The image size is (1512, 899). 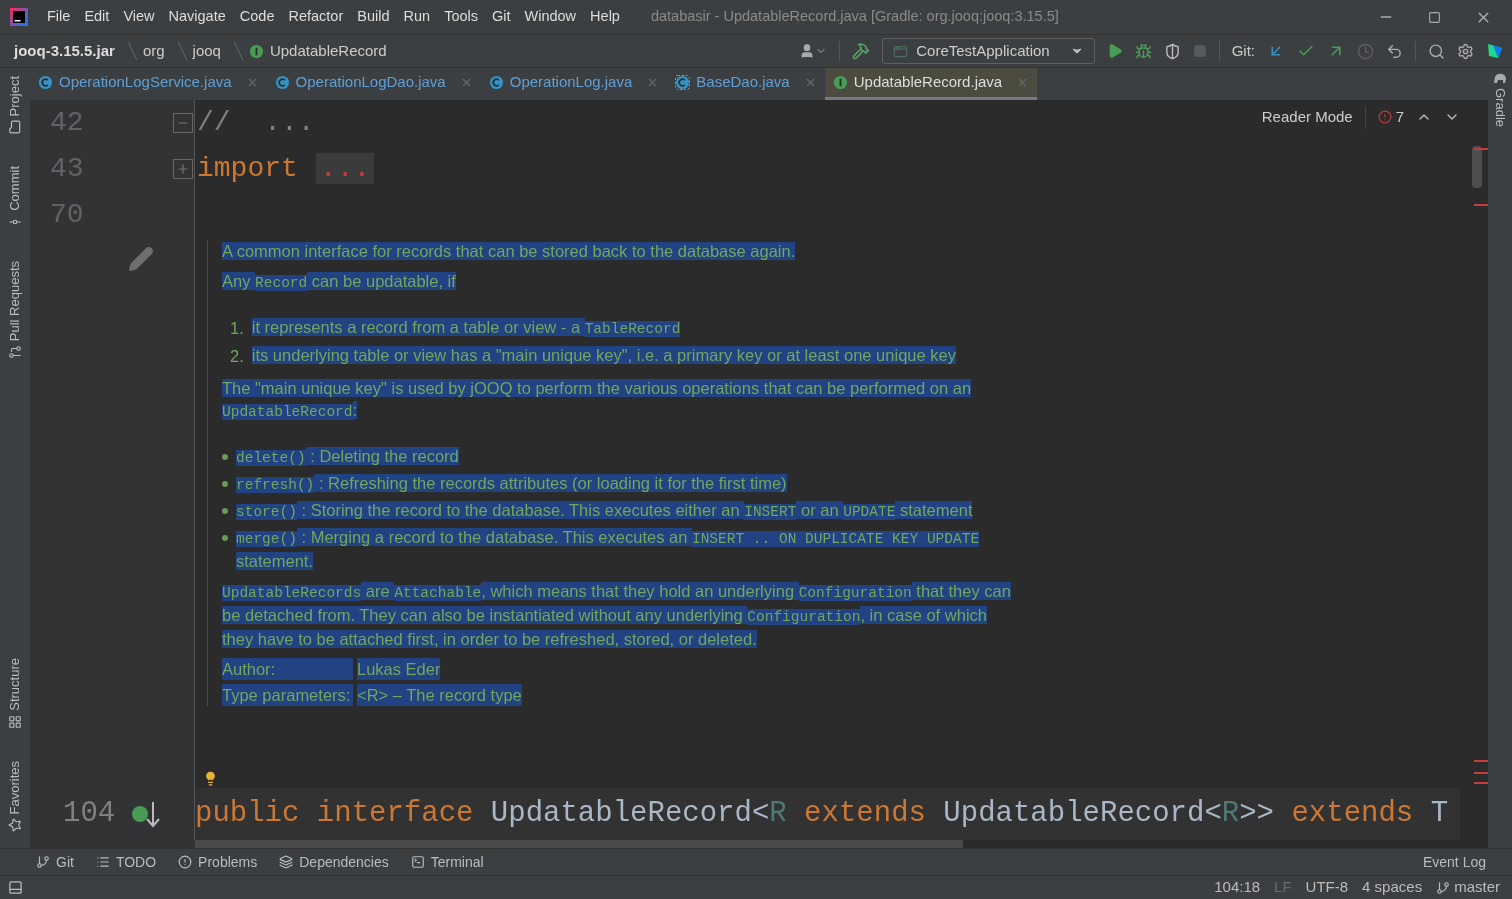 What do you see at coordinates (1392, 887) in the screenshot?
I see `indent-setting: 4 spaces` at bounding box center [1392, 887].